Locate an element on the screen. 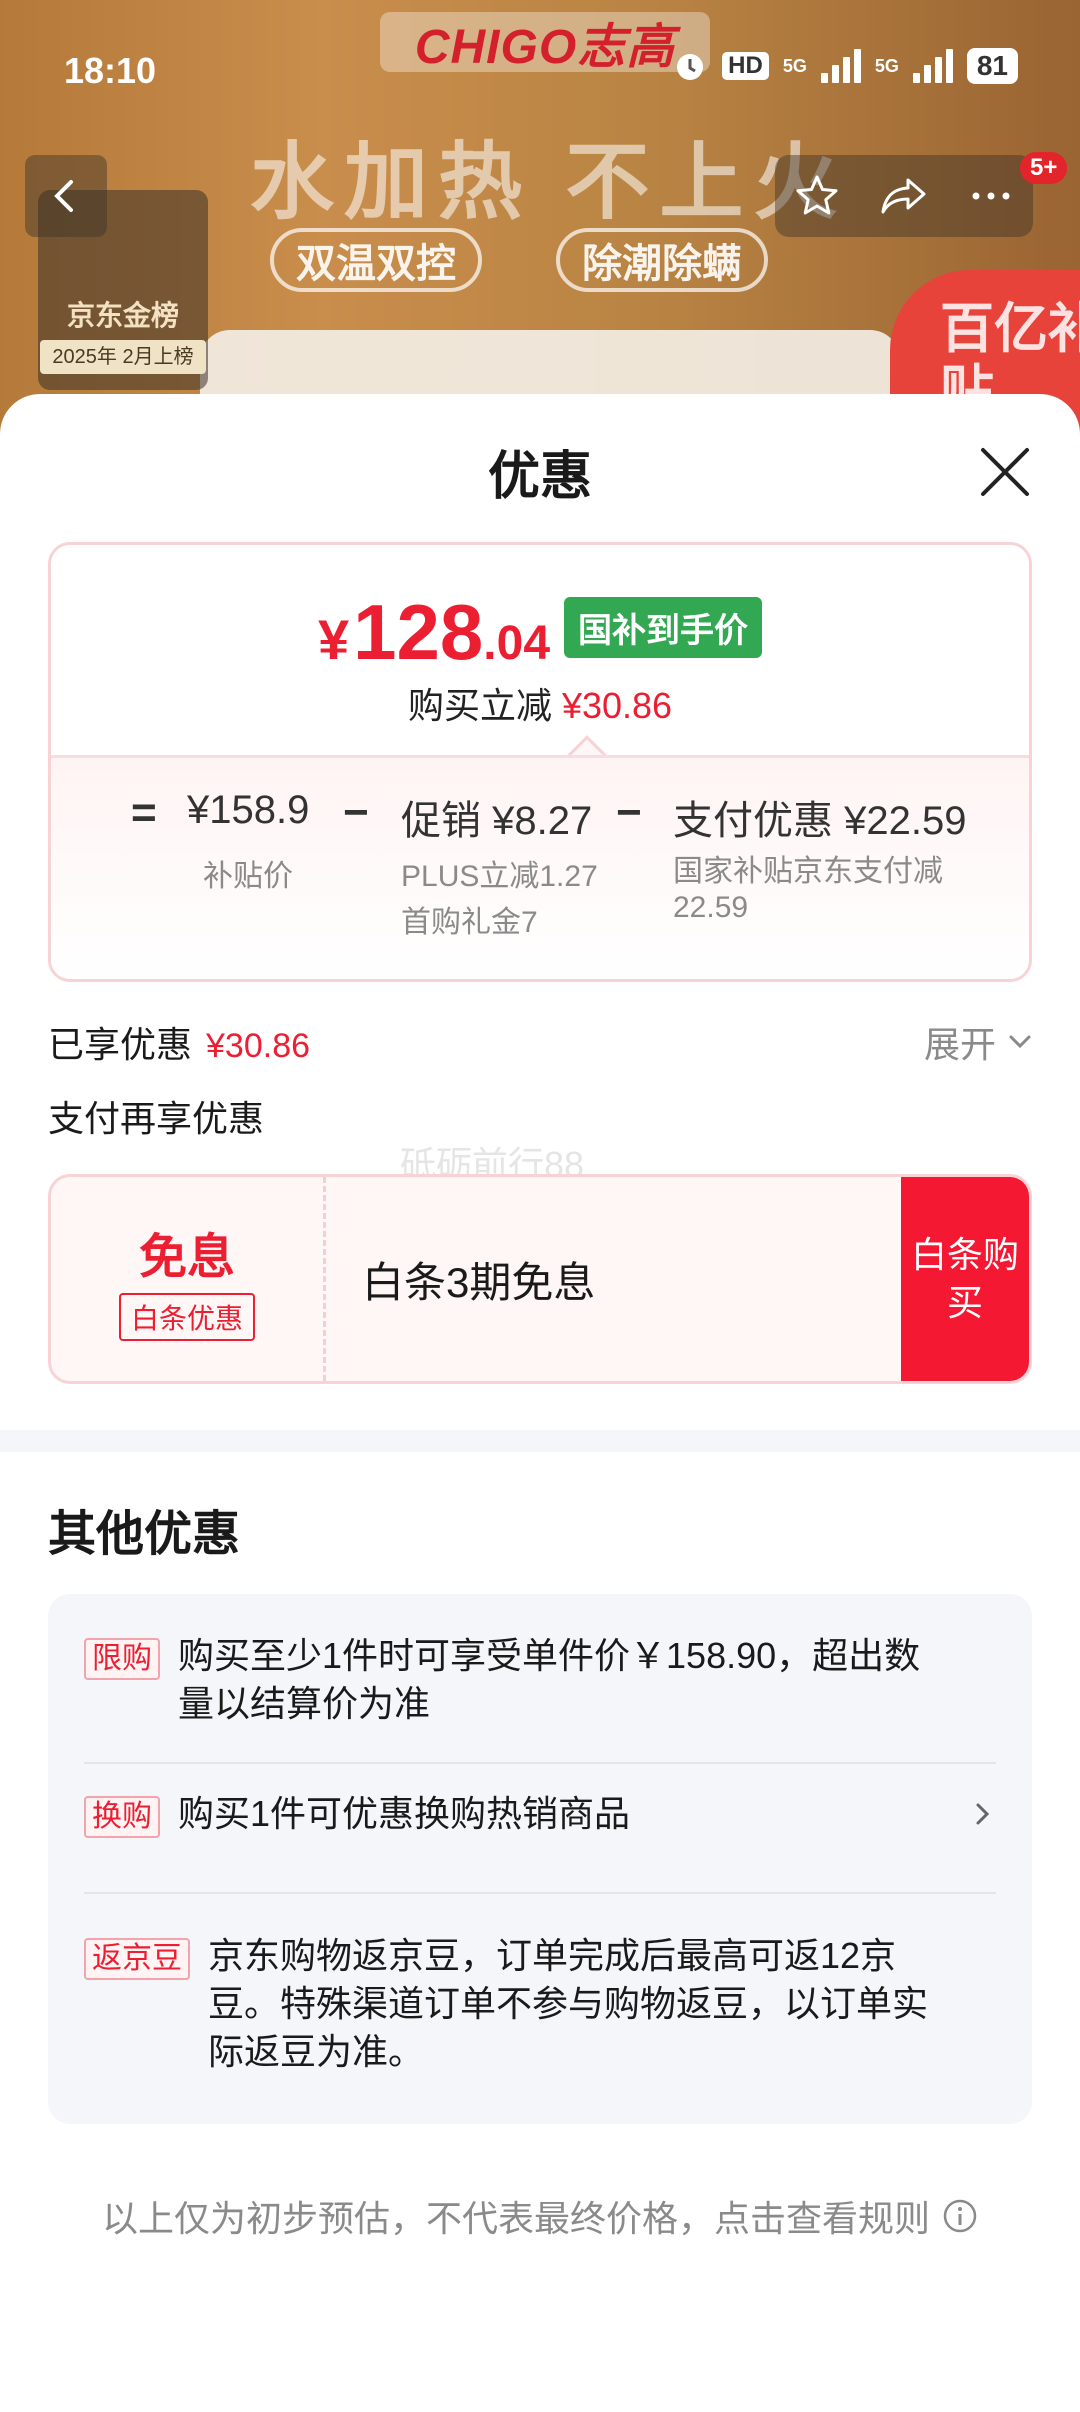 The image size is (1080, 2412). interest-free-label: 免息 is located at coordinates (186, 1257).